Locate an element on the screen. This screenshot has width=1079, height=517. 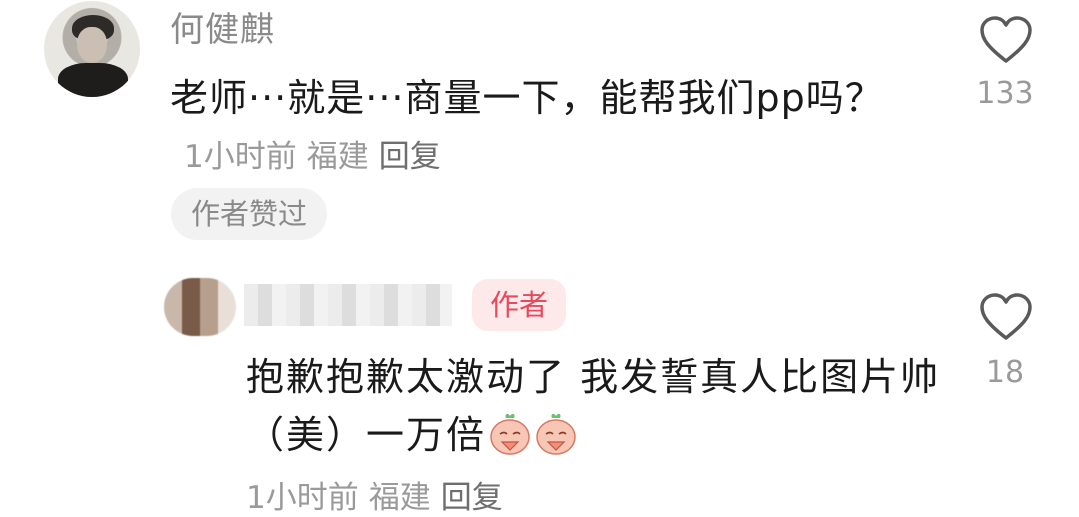
reply-meta: 1小时前 福建 回复 is located at coordinates (374, 494).